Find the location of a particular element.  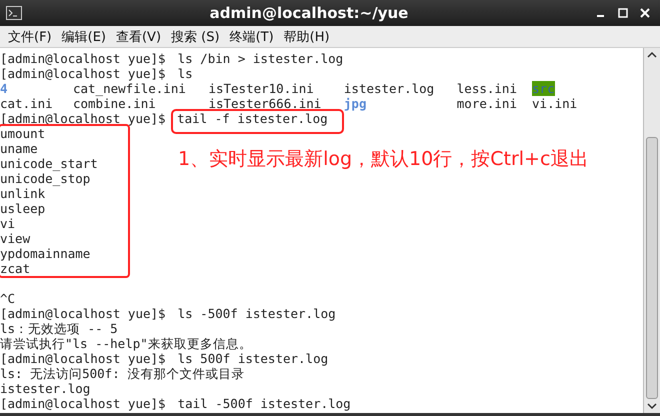

file-name: vi.ini is located at coordinates (555, 103).